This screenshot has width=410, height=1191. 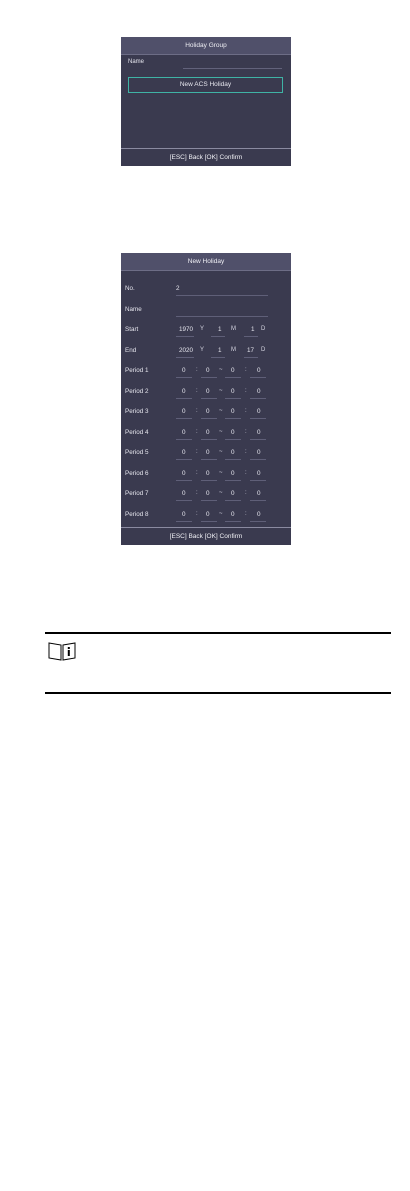 What do you see at coordinates (205, 85) in the screenshot?
I see `holiday-list-item: New ACS Holiday` at bounding box center [205, 85].